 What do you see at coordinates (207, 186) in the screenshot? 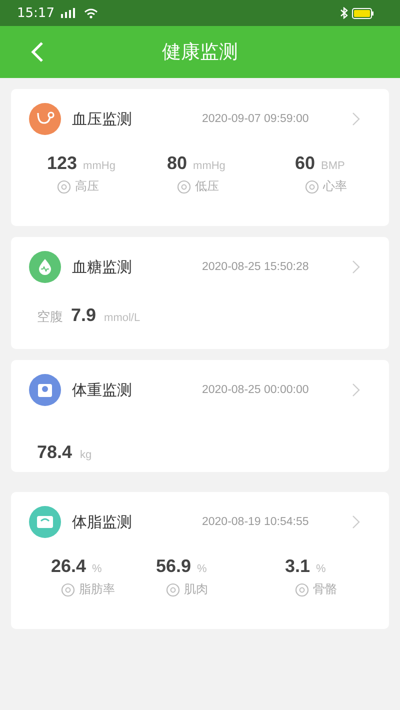
I see `reading-label: 低压` at bounding box center [207, 186].